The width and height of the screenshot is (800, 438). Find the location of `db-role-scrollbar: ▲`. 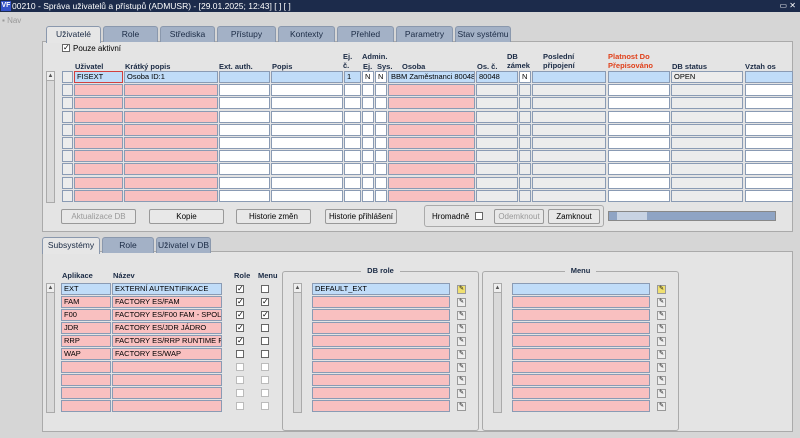

db-role-scrollbar: ▲ is located at coordinates (297, 348).